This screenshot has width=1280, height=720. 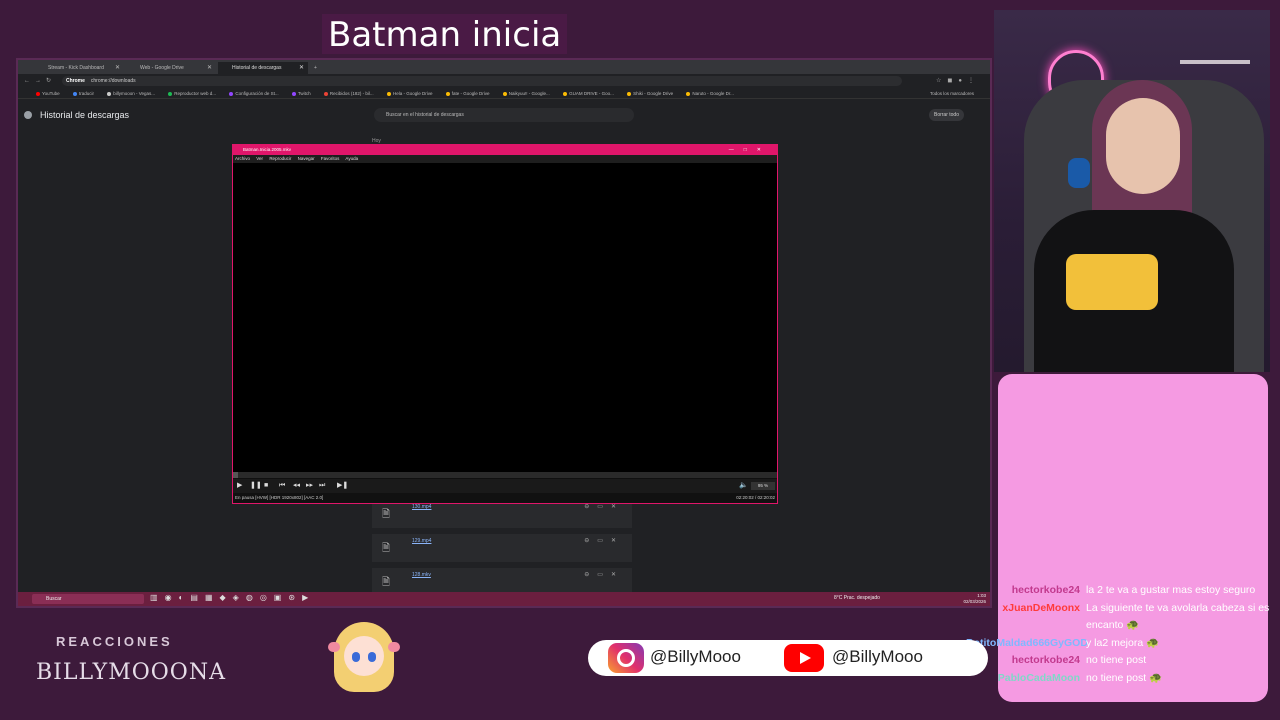 What do you see at coordinates (857, 598) in the screenshot?
I see `taskbar-weather: 8°C Prac. despejado` at bounding box center [857, 598].